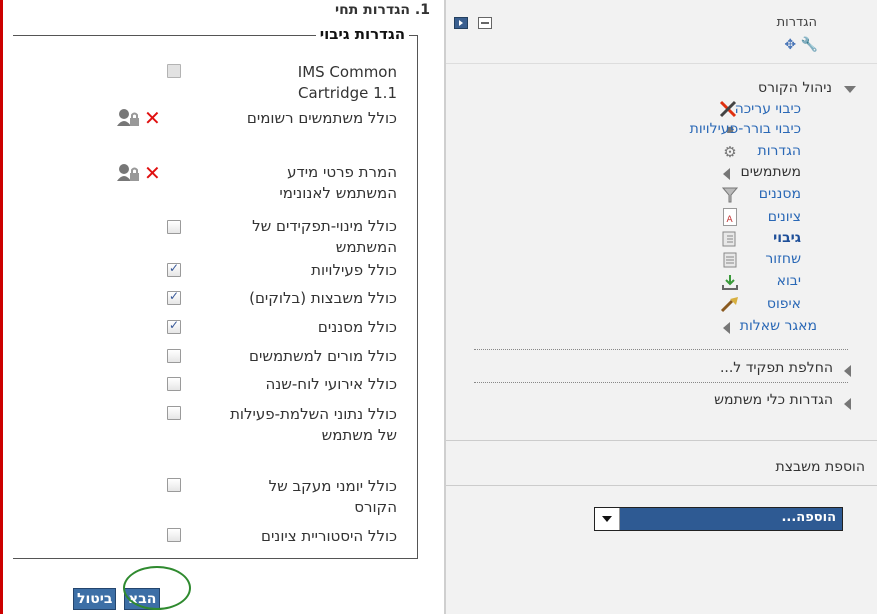 The width and height of the screenshot is (877, 614). Describe the element at coordinates (730, 282) in the screenshot. I see `import-icon` at that location.